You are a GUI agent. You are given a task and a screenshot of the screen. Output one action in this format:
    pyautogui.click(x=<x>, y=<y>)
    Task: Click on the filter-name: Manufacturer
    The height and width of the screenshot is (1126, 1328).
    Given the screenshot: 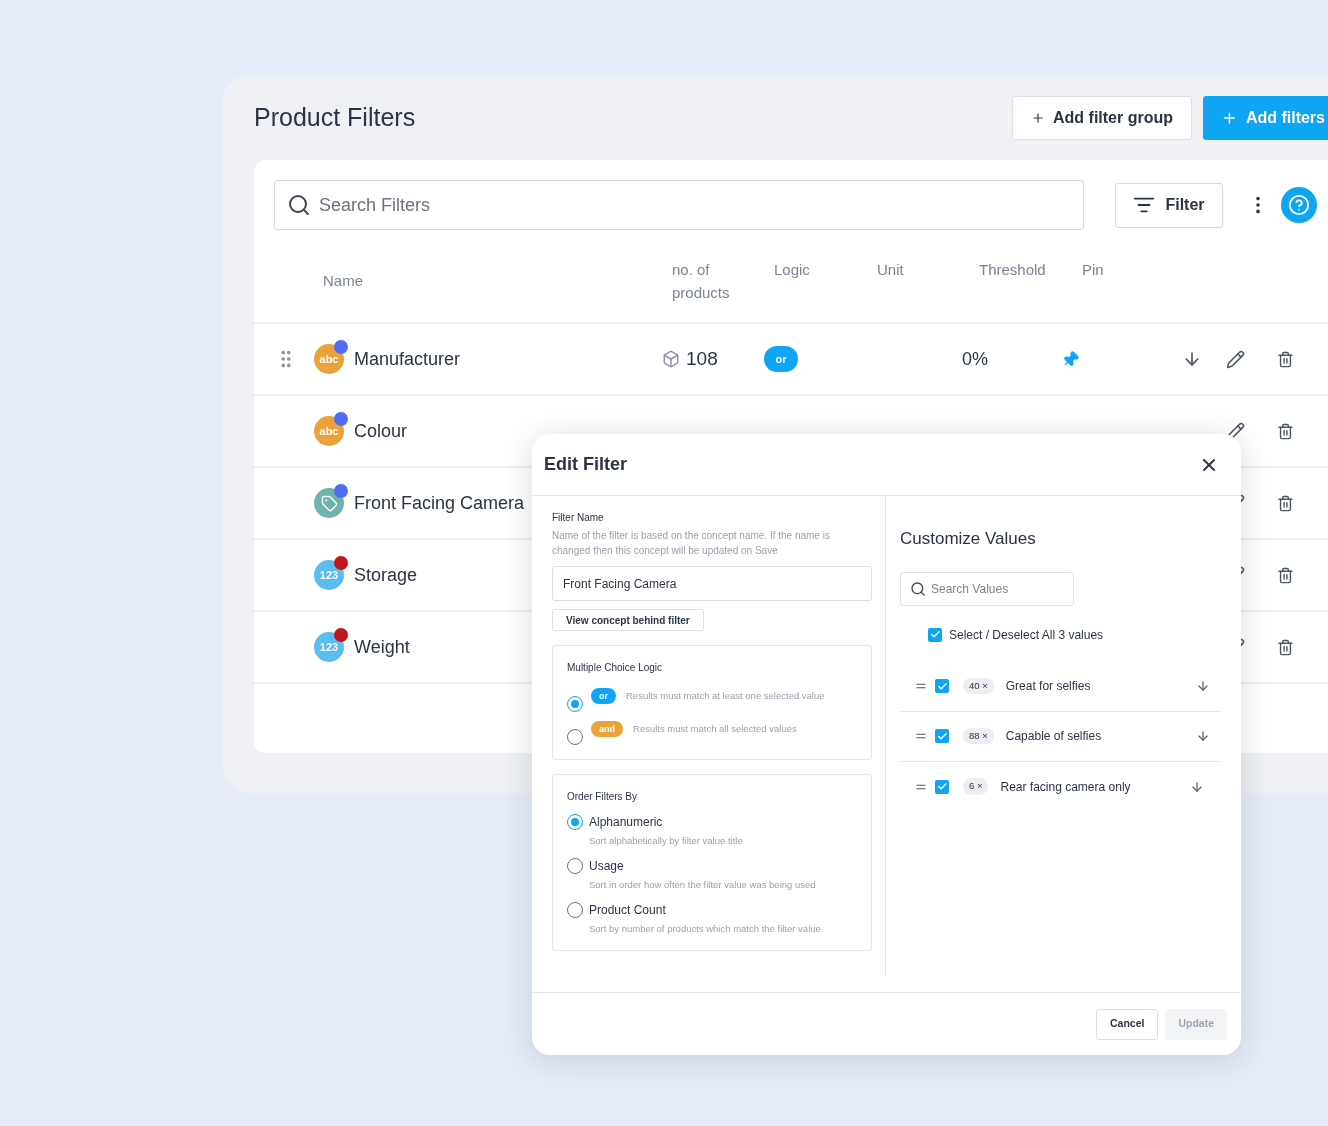 What is the action you would take?
    pyautogui.click(x=407, y=358)
    